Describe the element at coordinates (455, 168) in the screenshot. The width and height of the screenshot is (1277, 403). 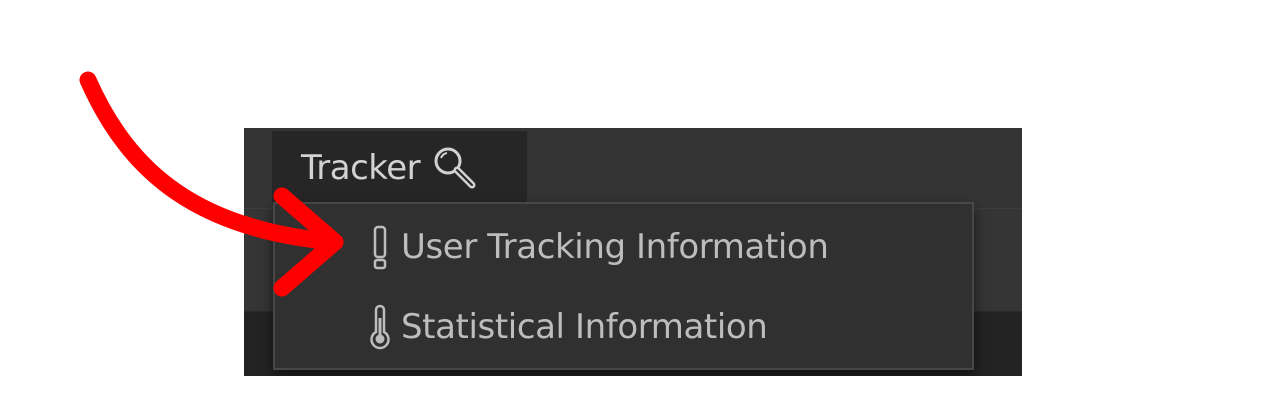
I see `magnifier-icon` at that location.